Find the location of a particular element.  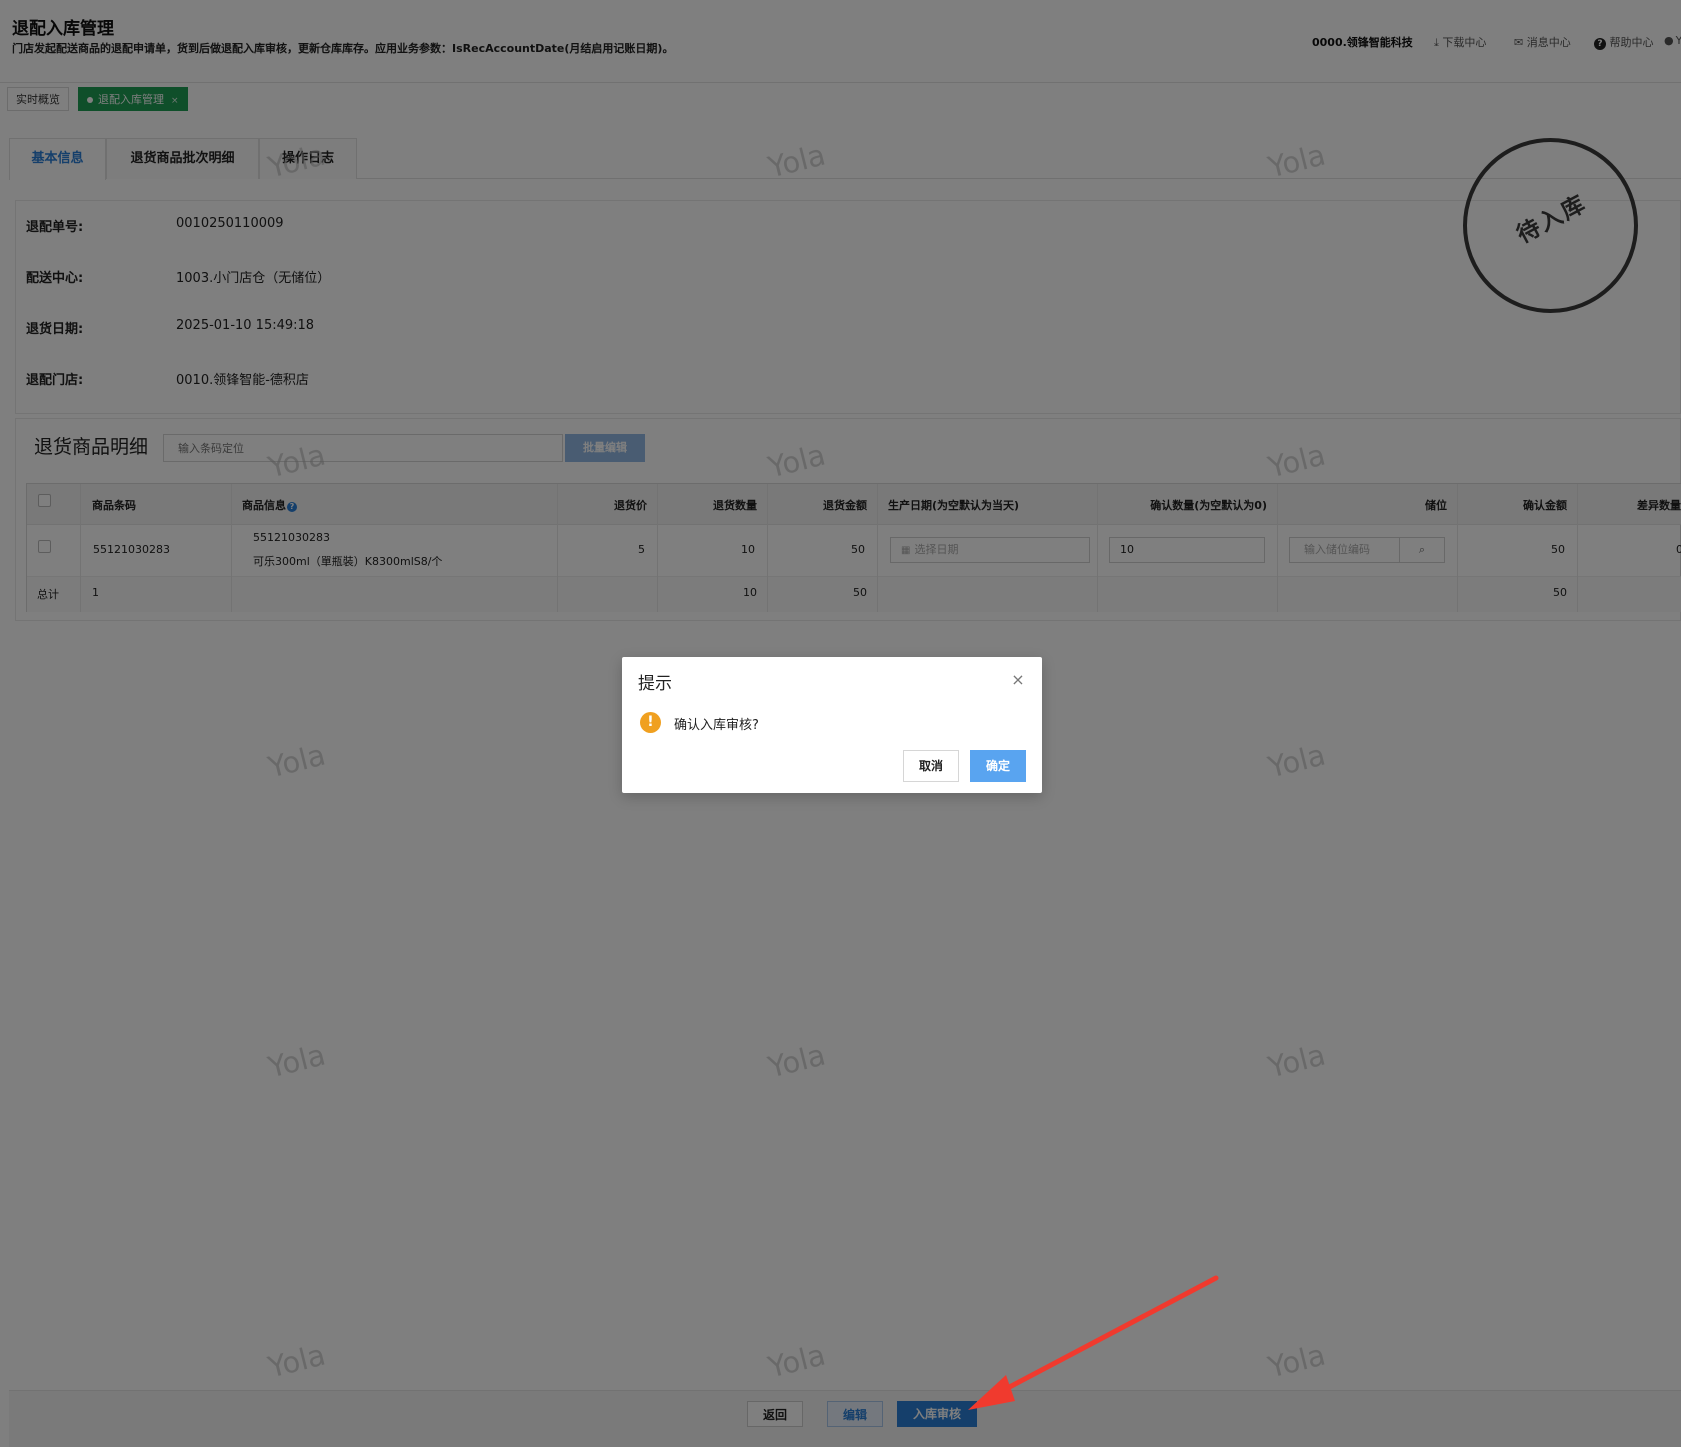

close-icon: × is located at coordinates (1018, 680).